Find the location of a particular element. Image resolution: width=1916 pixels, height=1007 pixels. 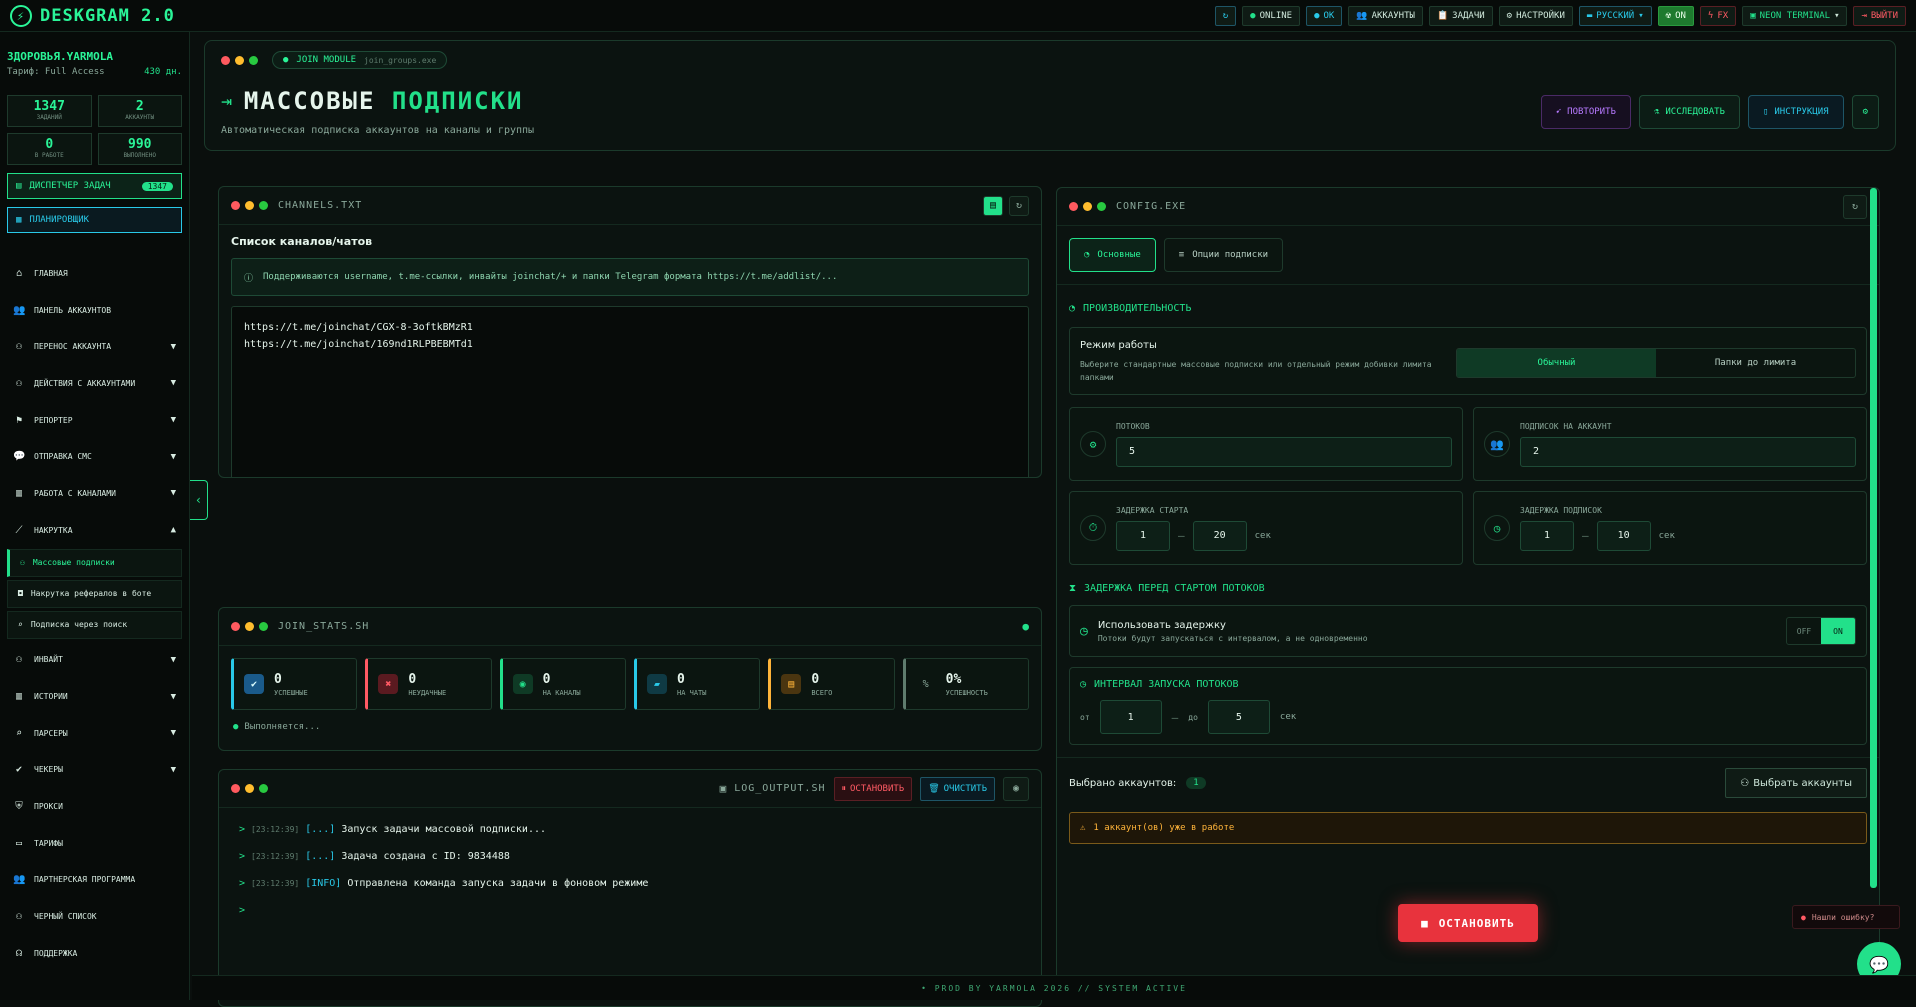

sidebar-item-tariffs: ▭ ТАРИФЫ is located at coordinates (94, 843).